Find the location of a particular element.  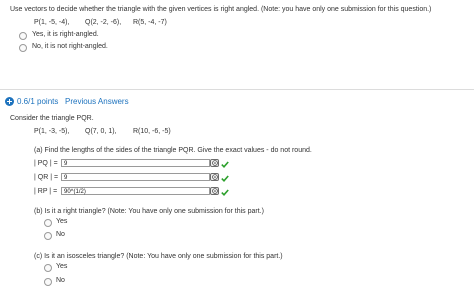

part-c-no-radio is located at coordinates (48, 282).